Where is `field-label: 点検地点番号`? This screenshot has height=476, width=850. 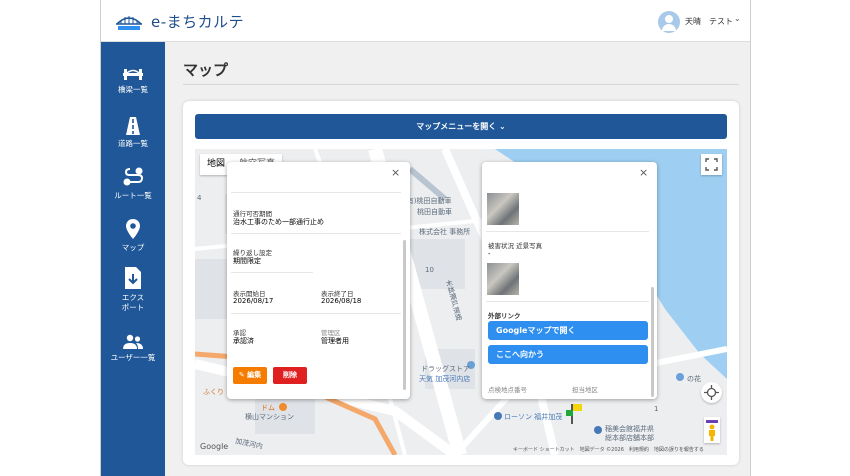 field-label: 点検地点番号 is located at coordinates (507, 390).